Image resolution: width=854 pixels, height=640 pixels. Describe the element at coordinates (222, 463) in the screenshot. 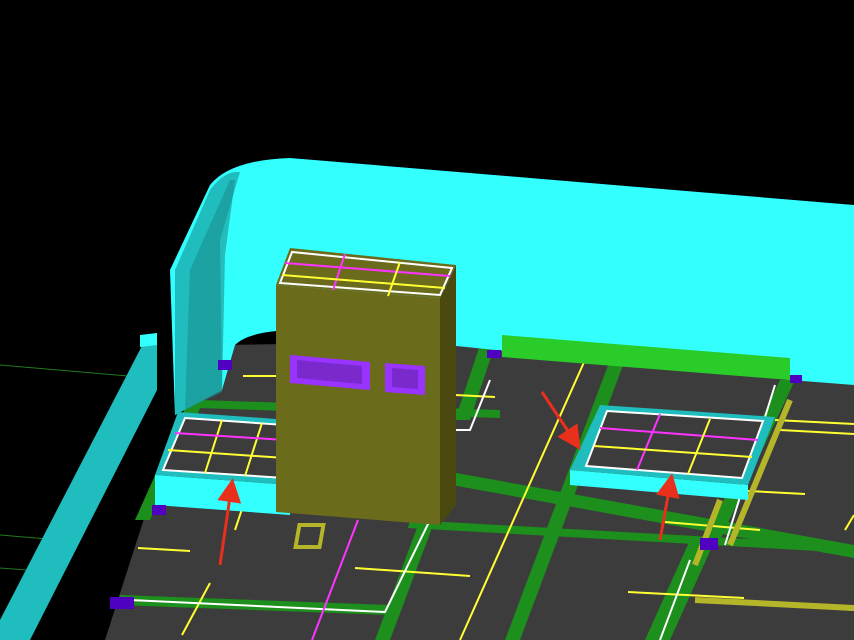

I see `slab-opening-left` at that location.